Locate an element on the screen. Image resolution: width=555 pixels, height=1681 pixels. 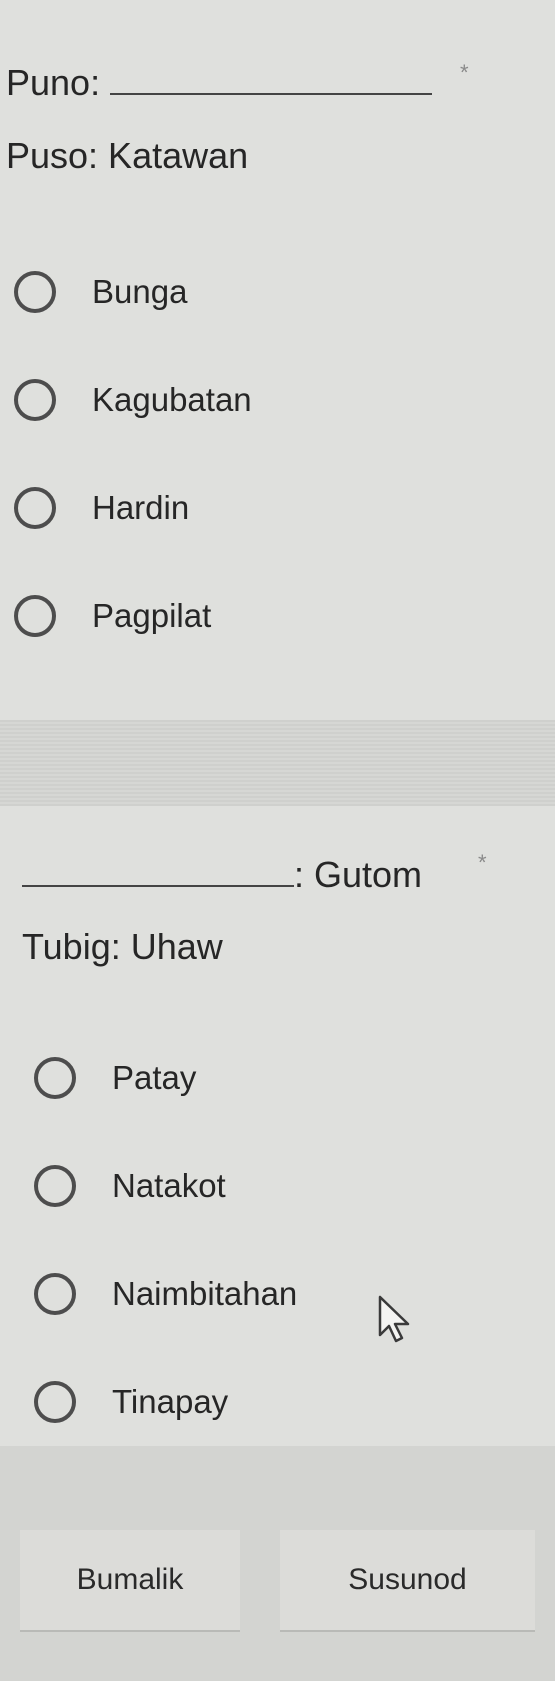
option-label: Patay is located at coordinates (154, 1077).